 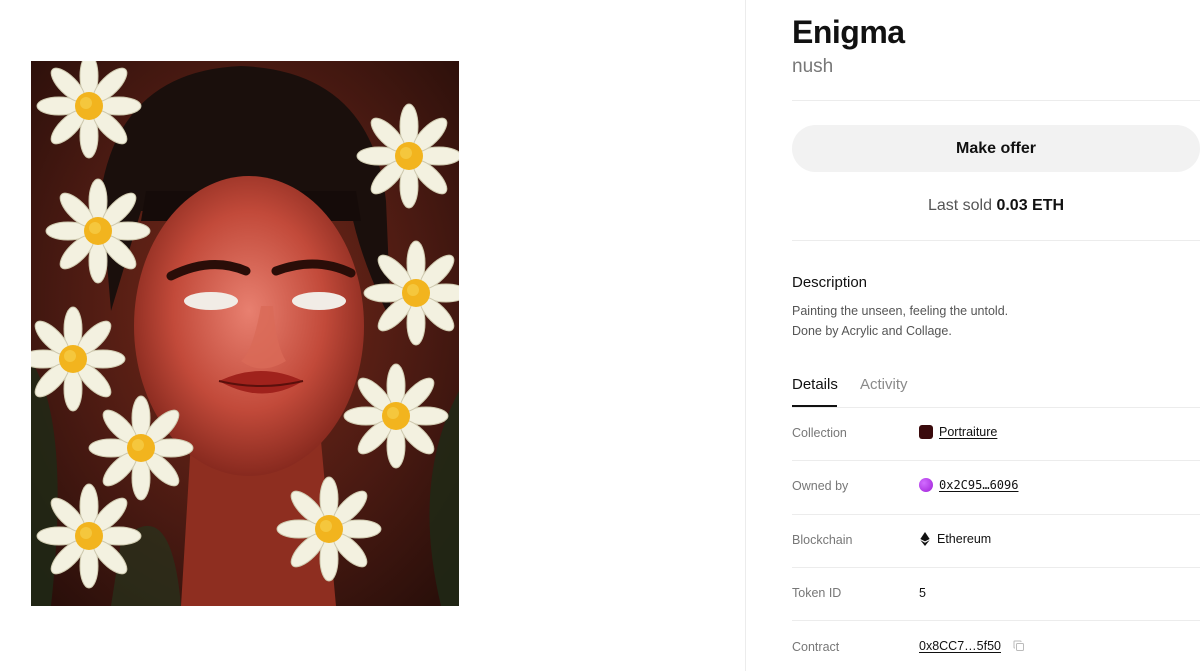 I want to click on contract-value: 0x8CC7…5f50, so click(x=972, y=646).